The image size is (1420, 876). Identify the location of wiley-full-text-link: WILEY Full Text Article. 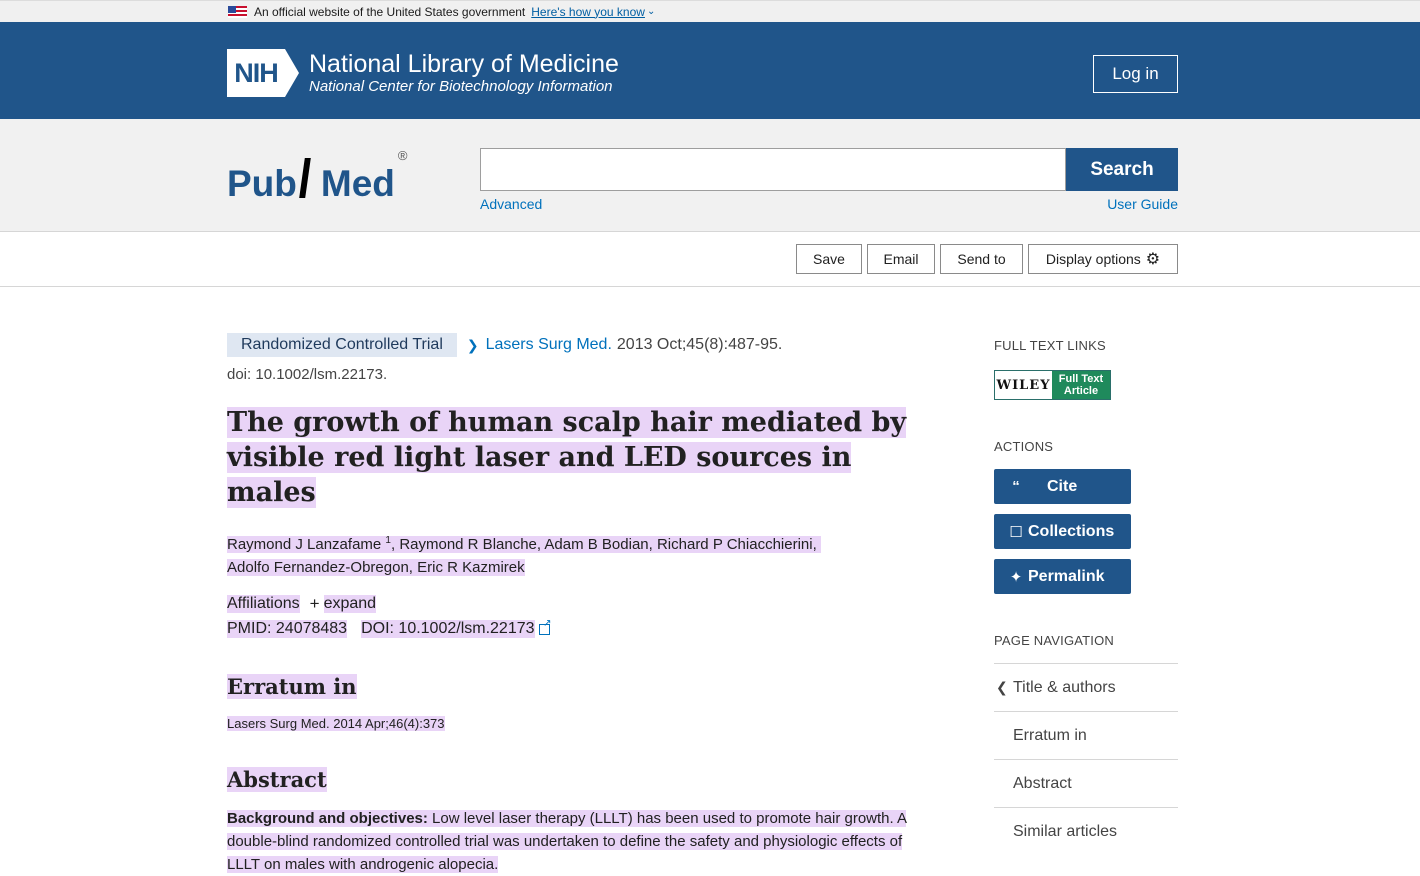
(1052, 385).